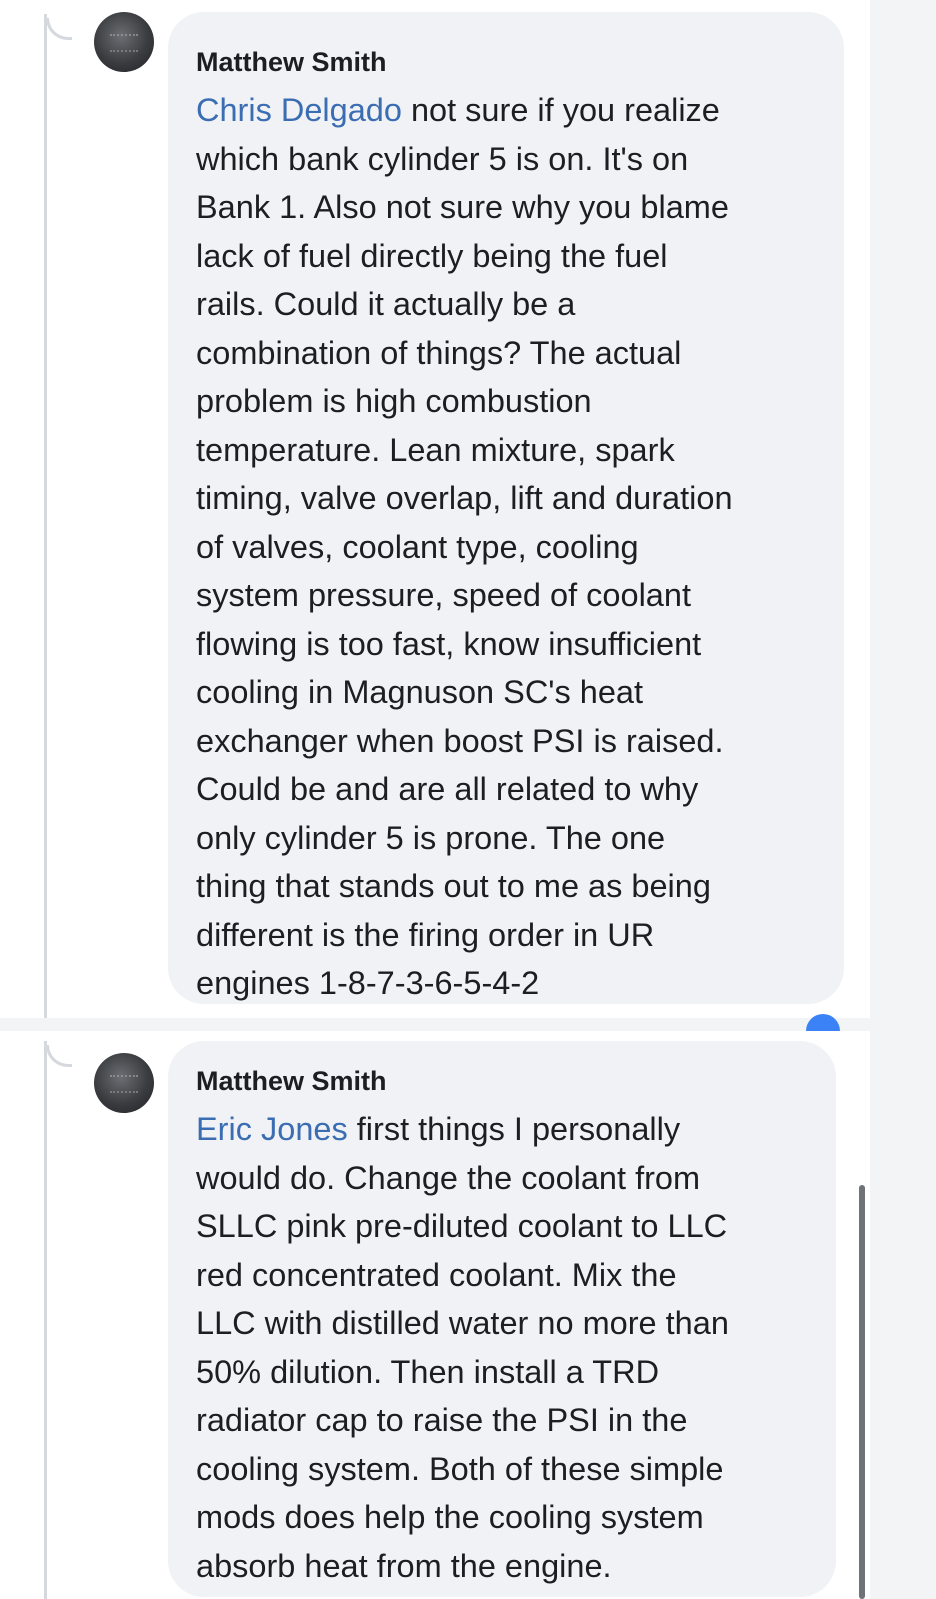 The height and width of the screenshot is (1599, 936). Describe the element at coordinates (404, 1565) in the screenshot. I see `comment-text-line: absorb heat from the engine.` at that location.